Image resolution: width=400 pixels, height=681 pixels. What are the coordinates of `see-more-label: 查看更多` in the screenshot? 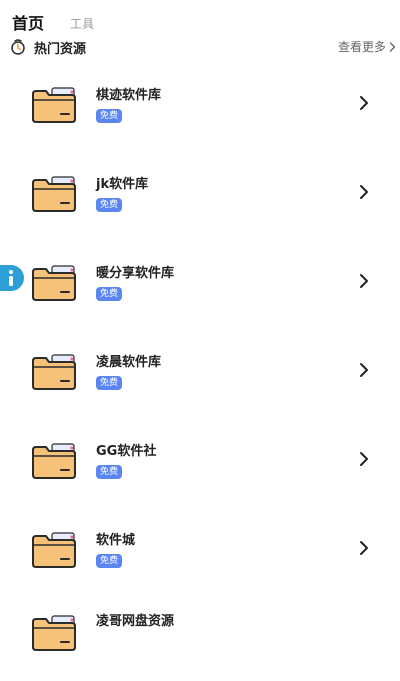 It's located at (361, 47).